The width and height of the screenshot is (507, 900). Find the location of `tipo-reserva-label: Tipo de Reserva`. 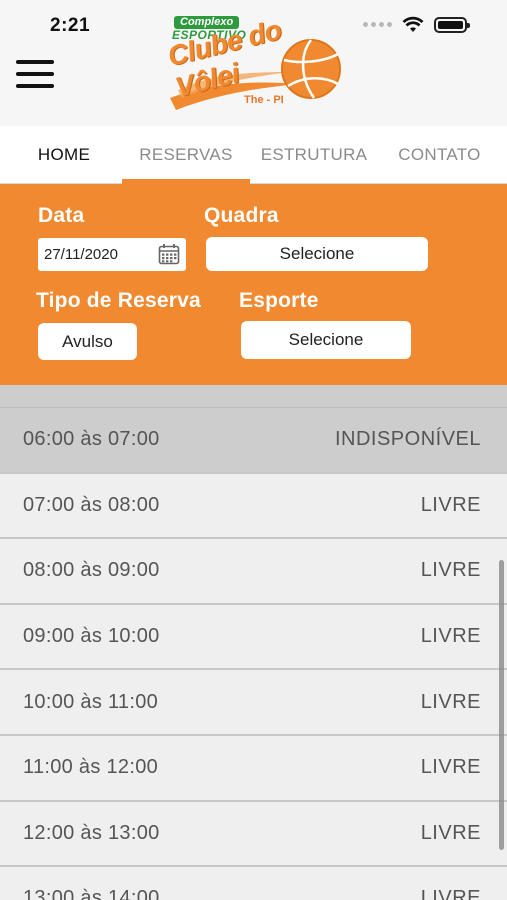

tipo-reserva-label: Tipo de Reserva is located at coordinates (118, 300).